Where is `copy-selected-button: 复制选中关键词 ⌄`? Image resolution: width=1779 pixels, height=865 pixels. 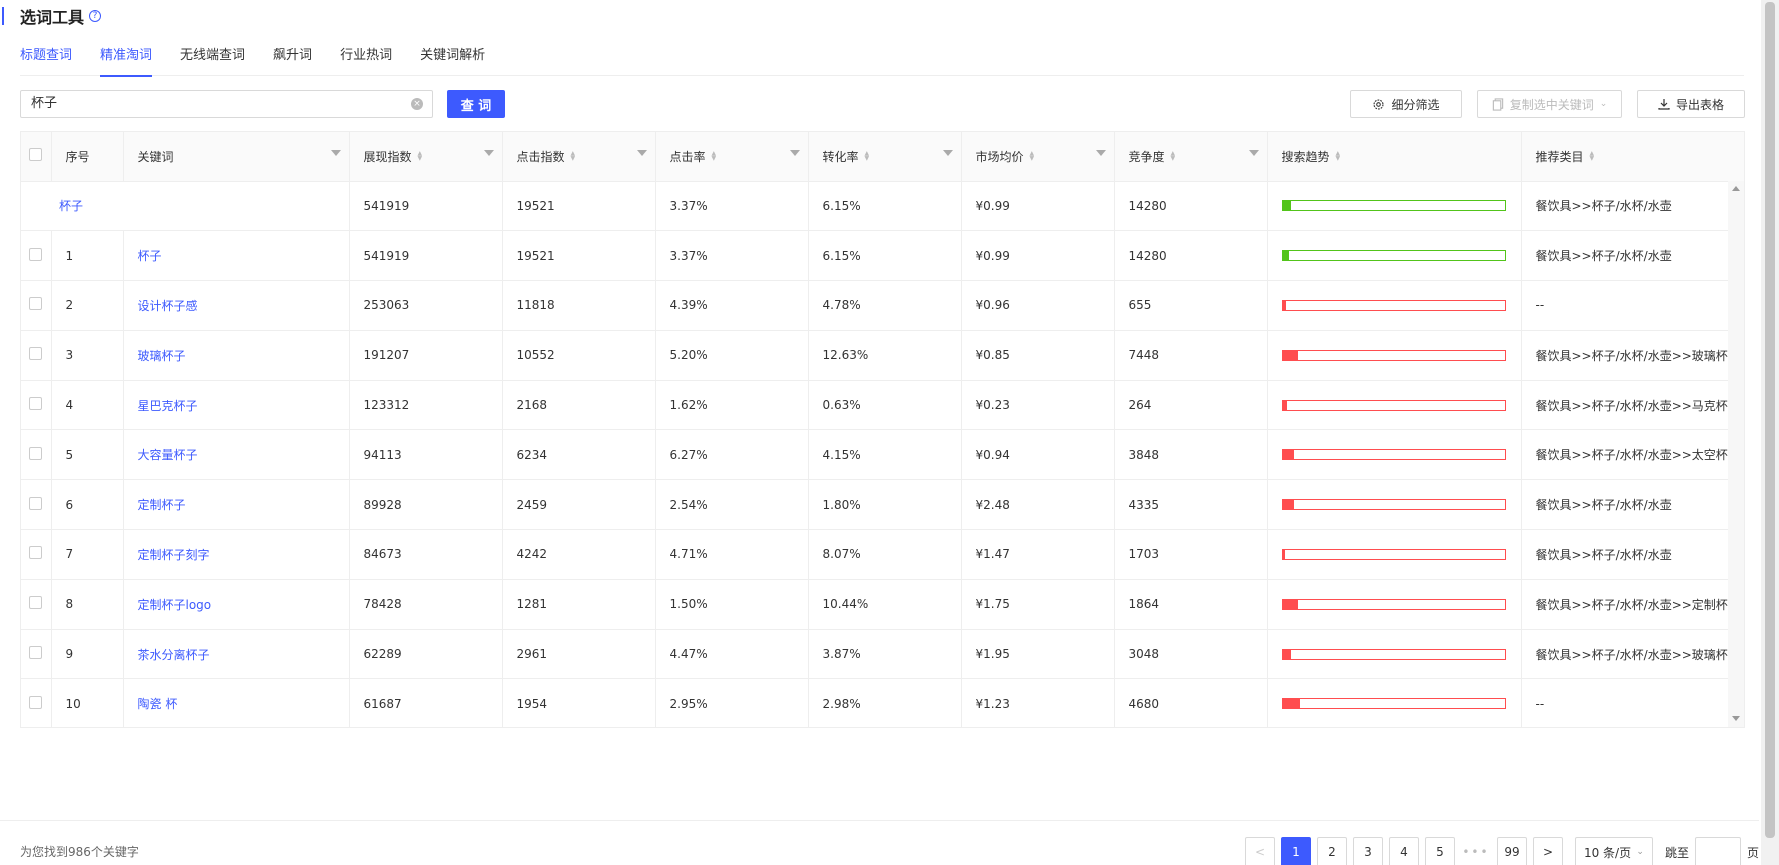
copy-selected-button: 复制选中关键词 ⌄ is located at coordinates (1549, 104).